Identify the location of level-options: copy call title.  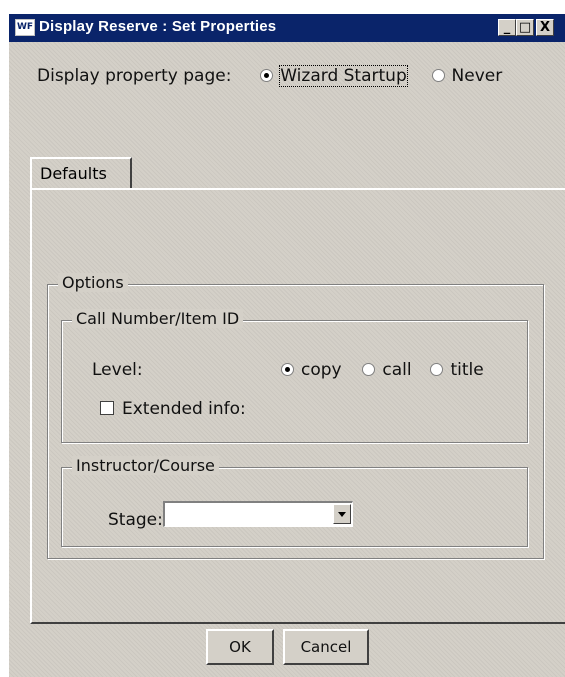
(382, 370).